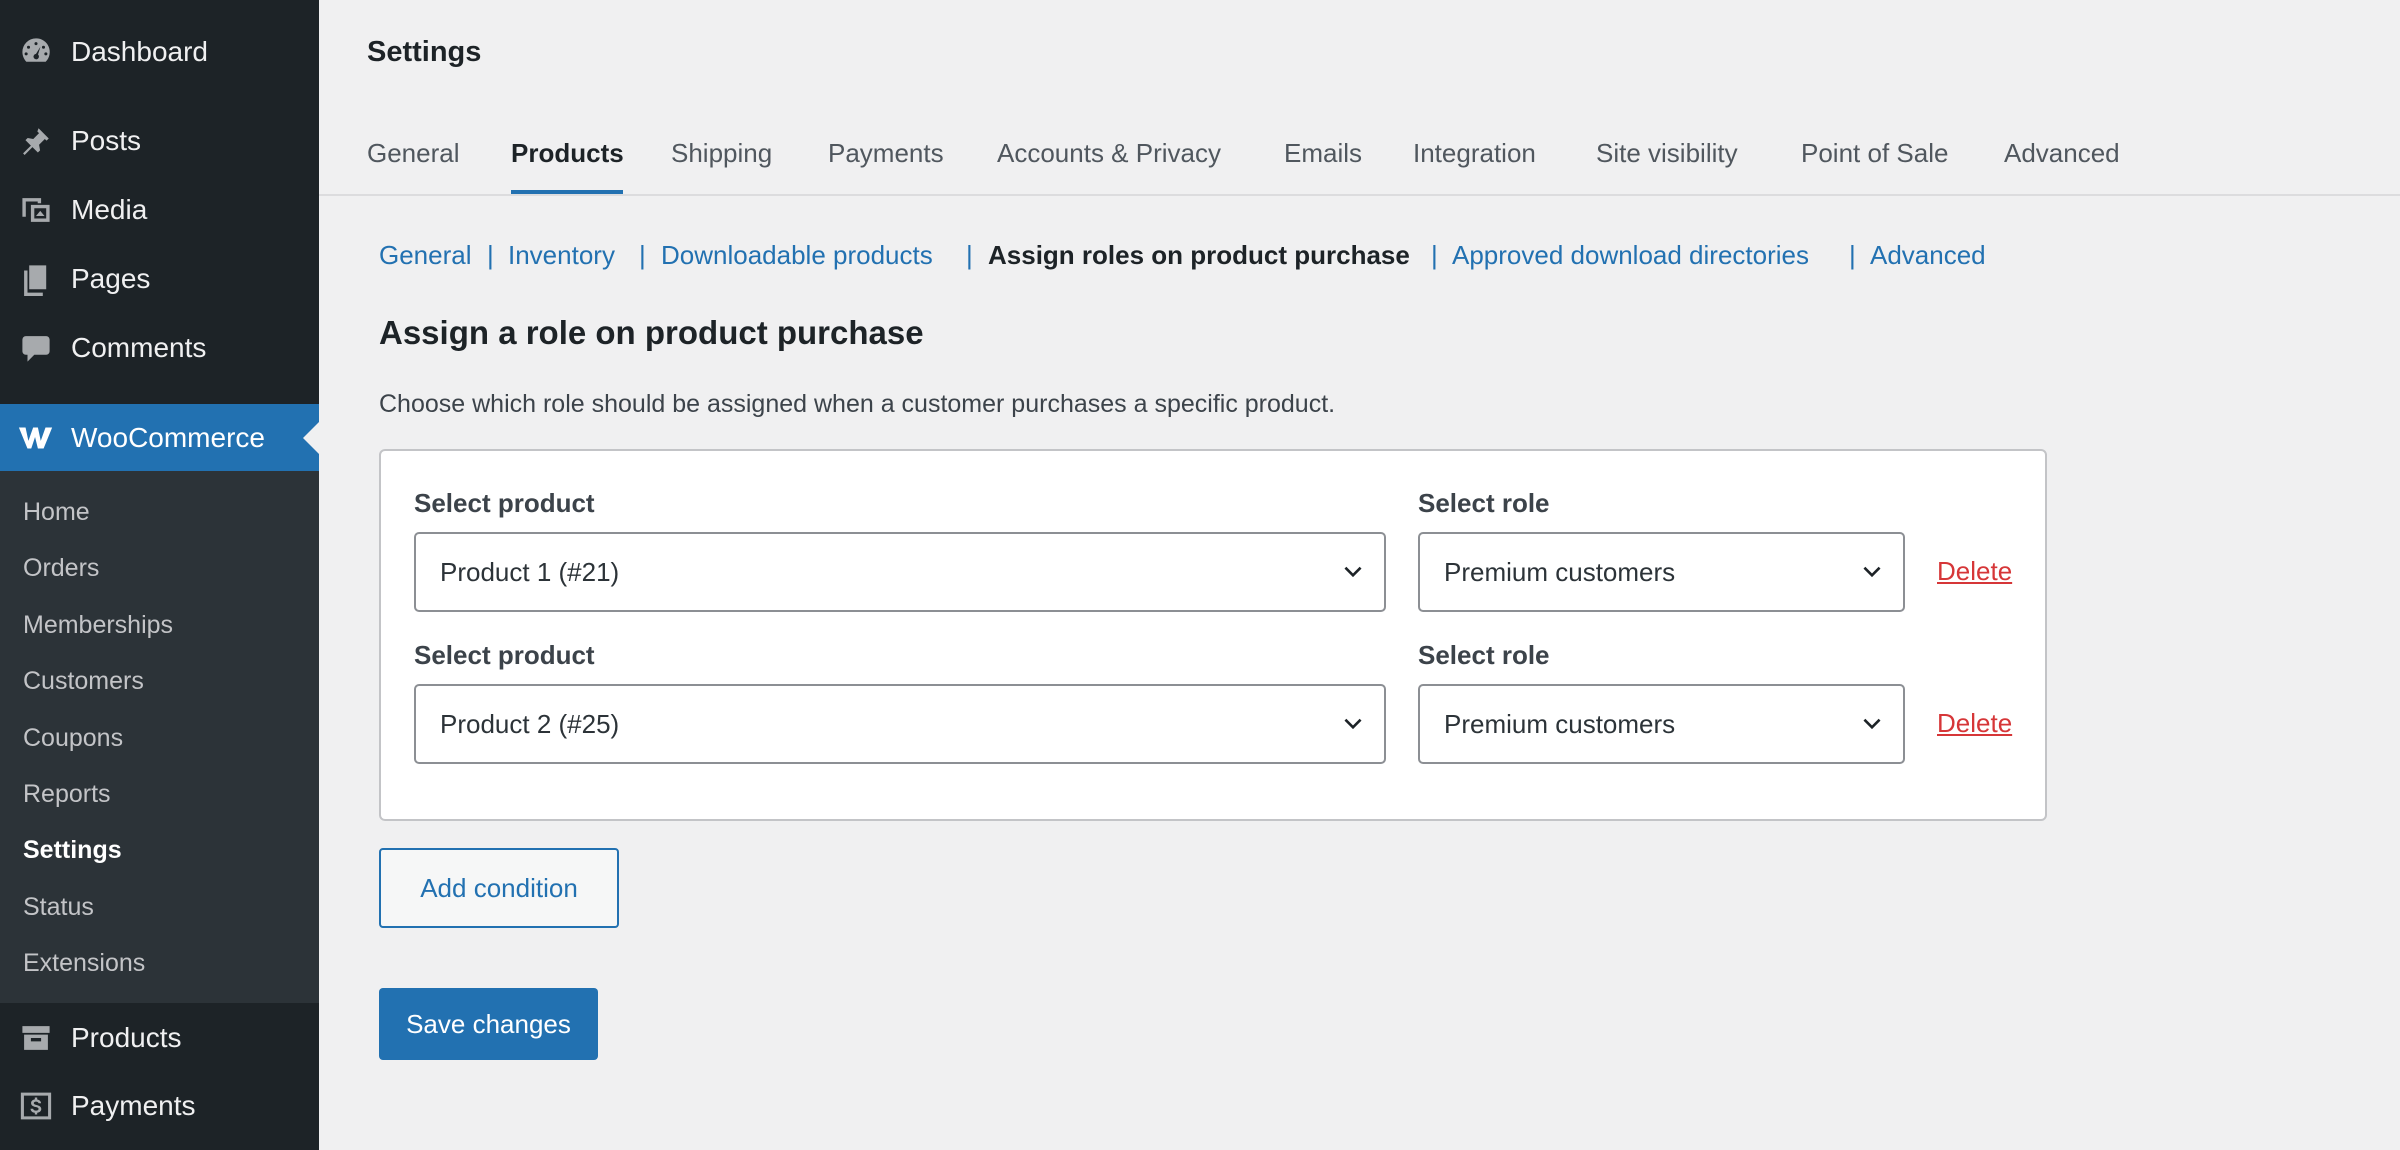 This screenshot has width=2400, height=1150. Describe the element at coordinates (488, 1024) in the screenshot. I see `save-changes-button: Save changes` at that location.